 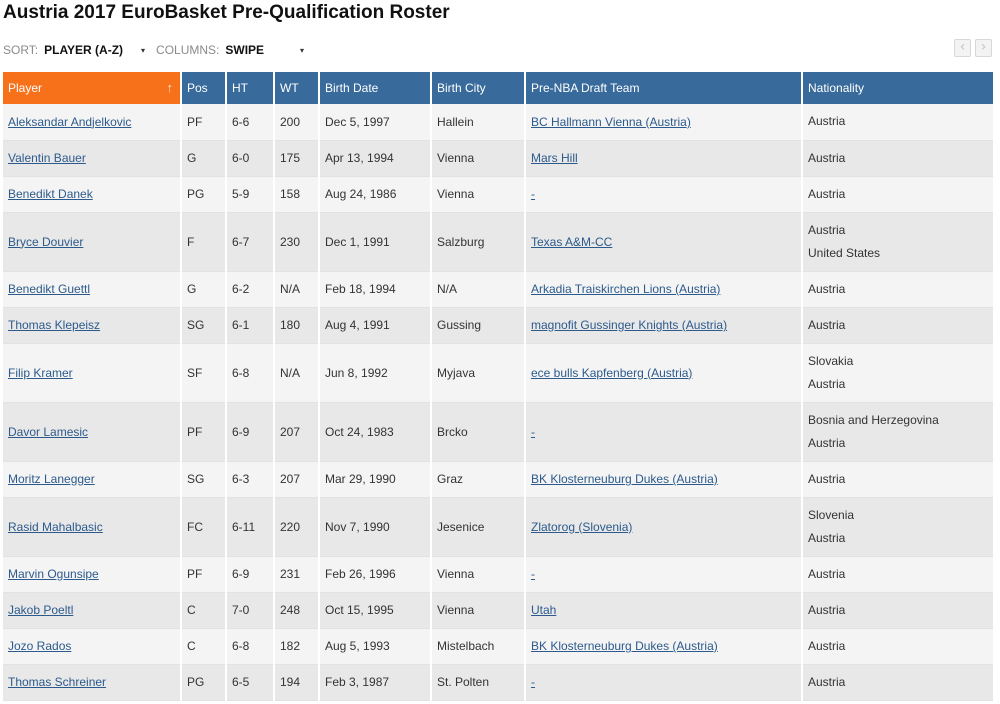 I want to click on table-cell-draft-team: Mars Hill, so click(x=664, y=158).